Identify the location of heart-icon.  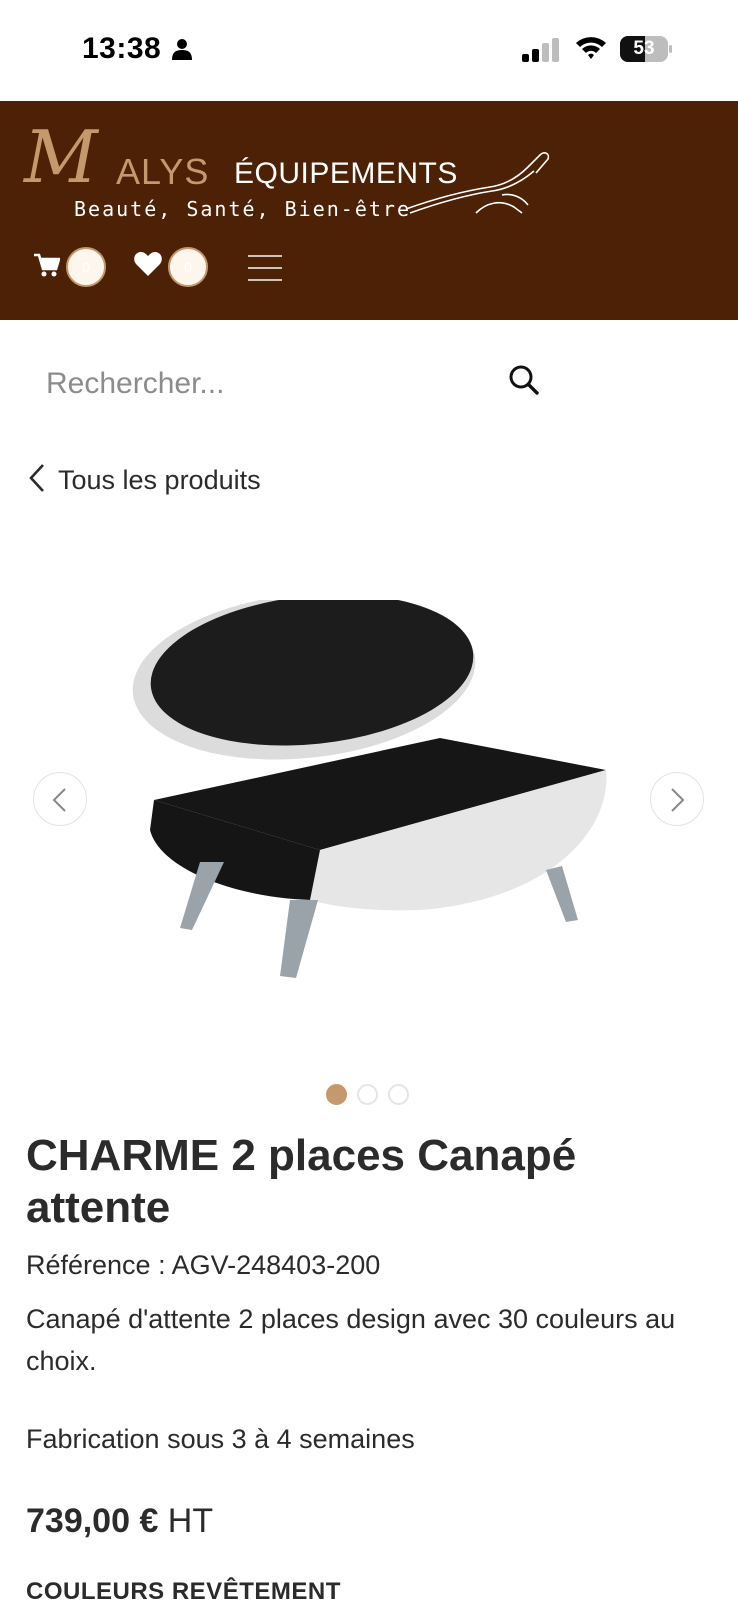
(148, 266).